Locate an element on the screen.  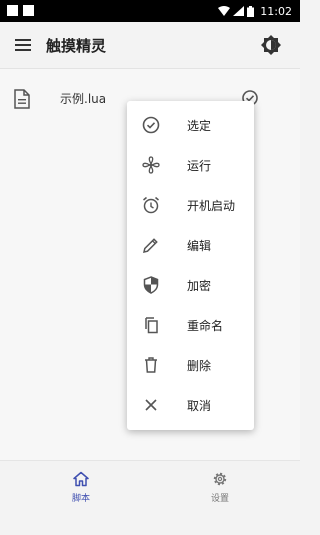
nav-item-settings: 设置 is located at coordinates (220, 491).